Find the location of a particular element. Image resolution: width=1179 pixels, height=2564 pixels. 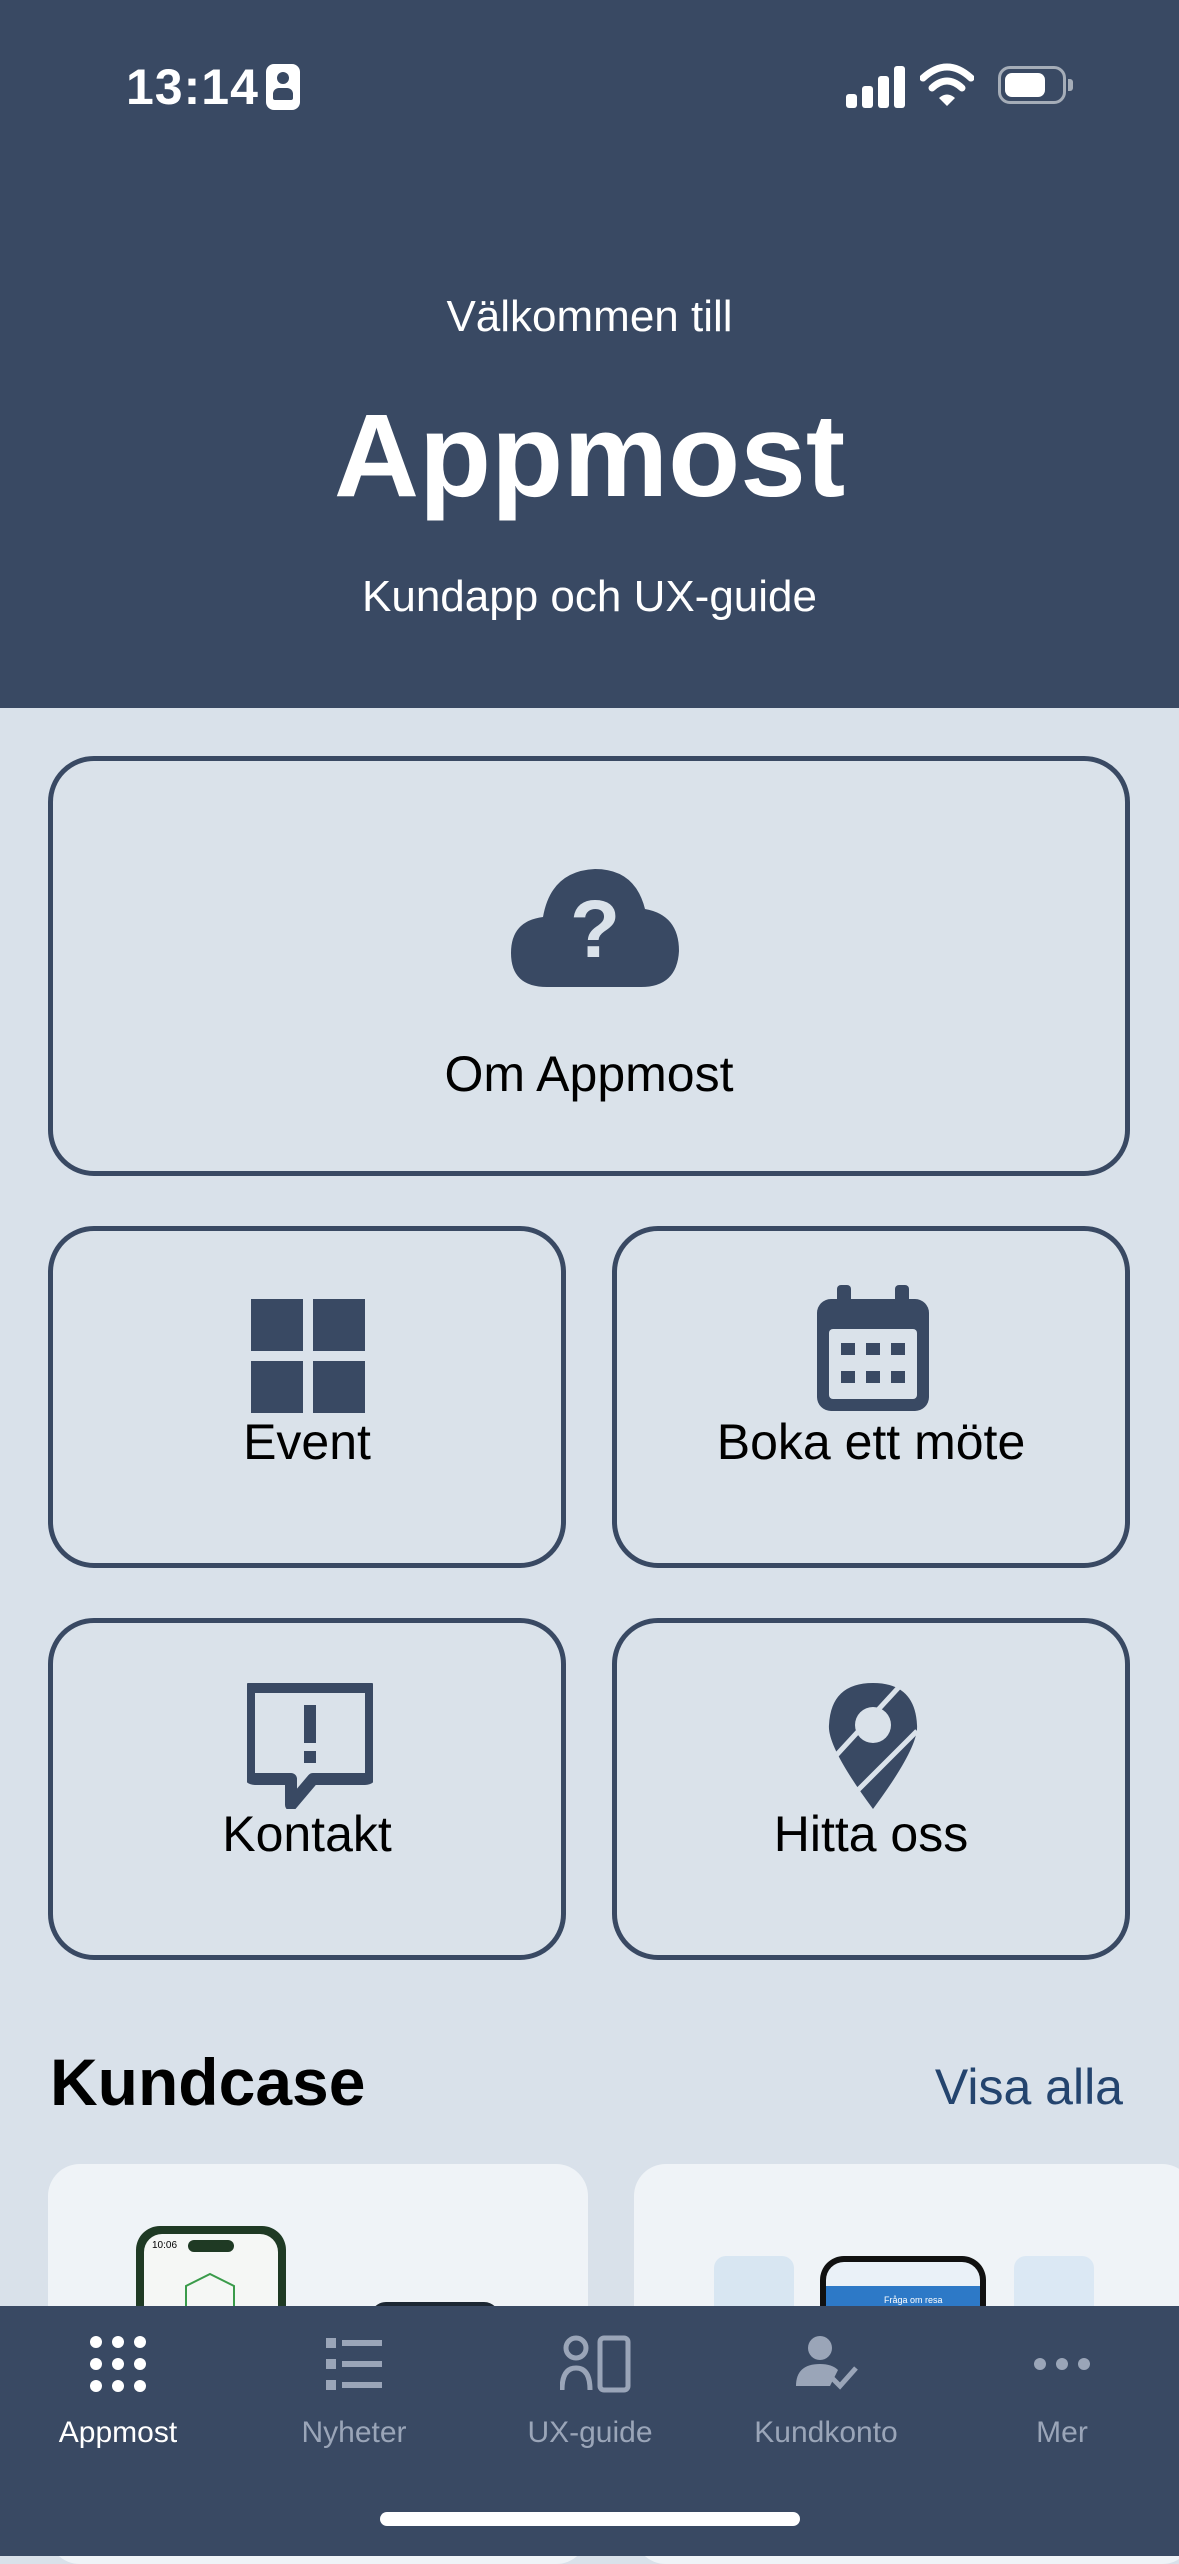

map-pin-icon is located at coordinates (873, 1746).